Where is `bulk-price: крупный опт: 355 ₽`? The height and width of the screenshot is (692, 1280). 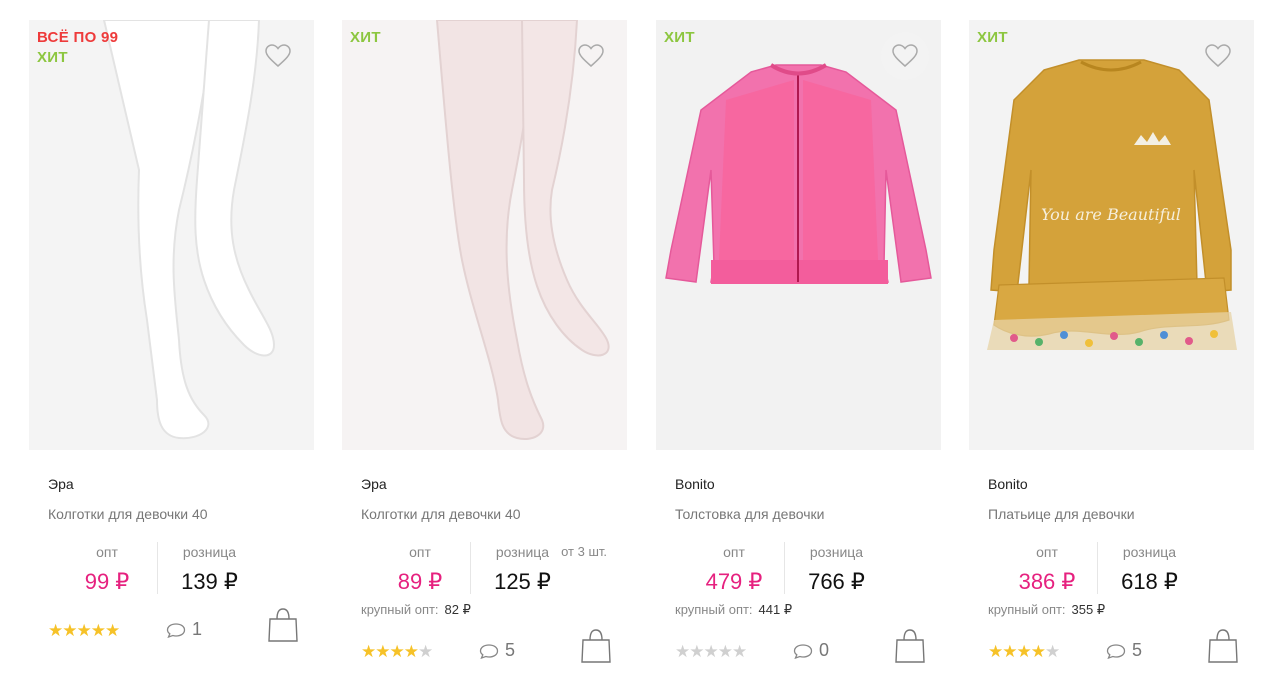 bulk-price: крупный опт: 355 ₽ is located at coordinates (1046, 610).